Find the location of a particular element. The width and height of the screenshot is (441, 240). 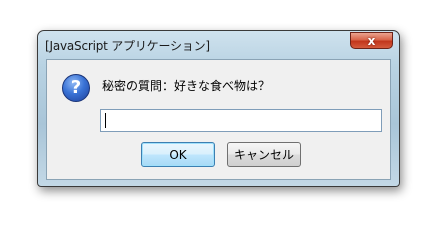

cancel-button: キャンセル is located at coordinates (264, 154).